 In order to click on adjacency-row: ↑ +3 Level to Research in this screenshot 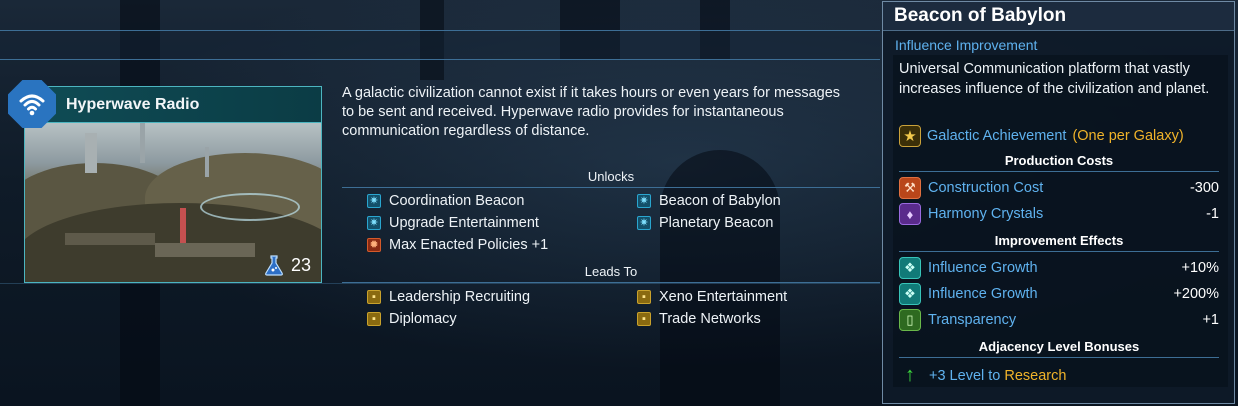, I will do `click(982, 375)`.